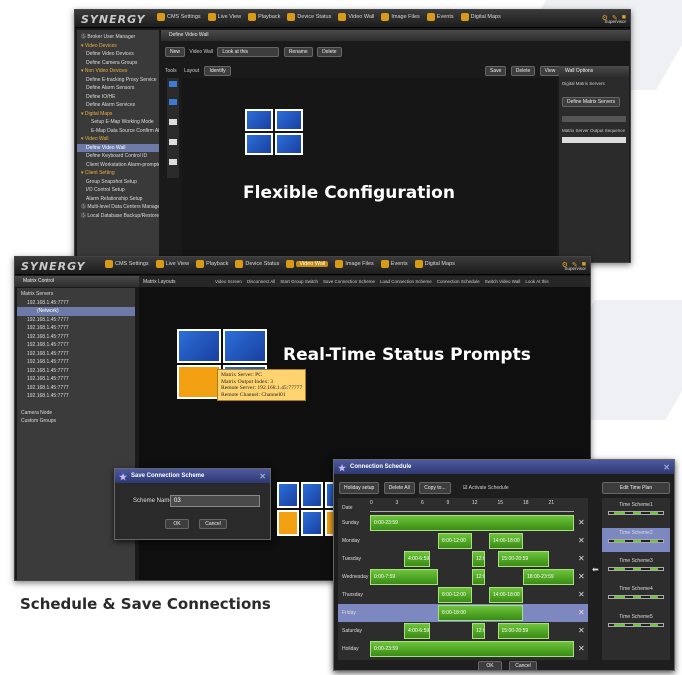 This screenshot has height=675, width=682. Describe the element at coordinates (636, 488) in the screenshot. I see `edit-time-plan-button: Edit Time Plan` at that location.